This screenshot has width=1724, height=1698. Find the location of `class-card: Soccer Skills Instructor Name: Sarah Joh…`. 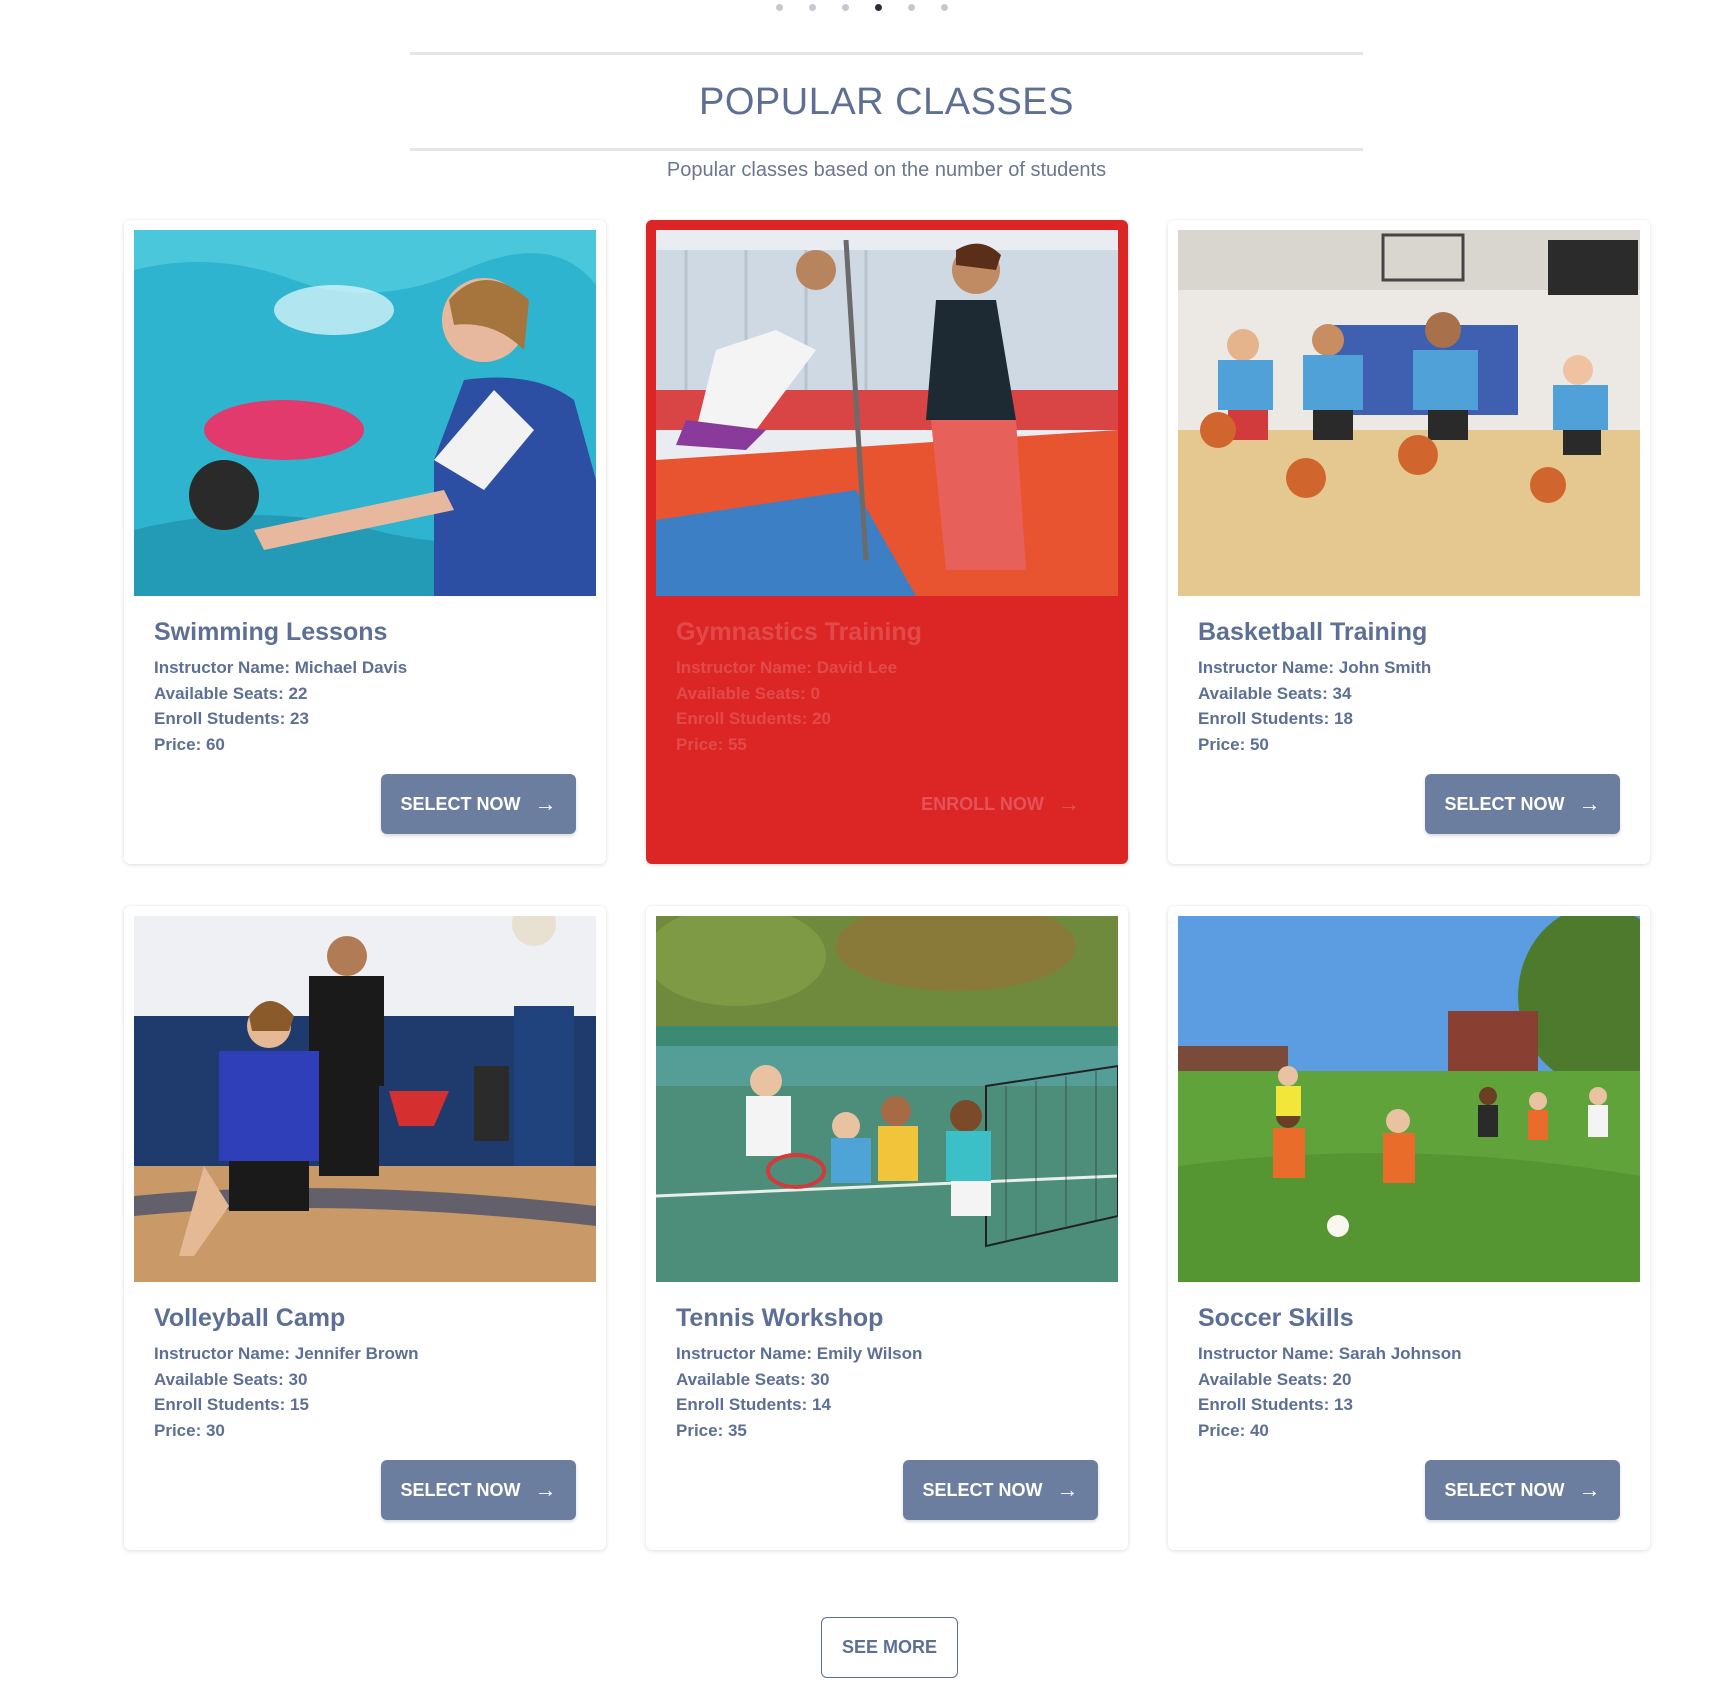

class-card: Soccer Skills Instructor Name: Sarah Joh… is located at coordinates (1409, 1228).